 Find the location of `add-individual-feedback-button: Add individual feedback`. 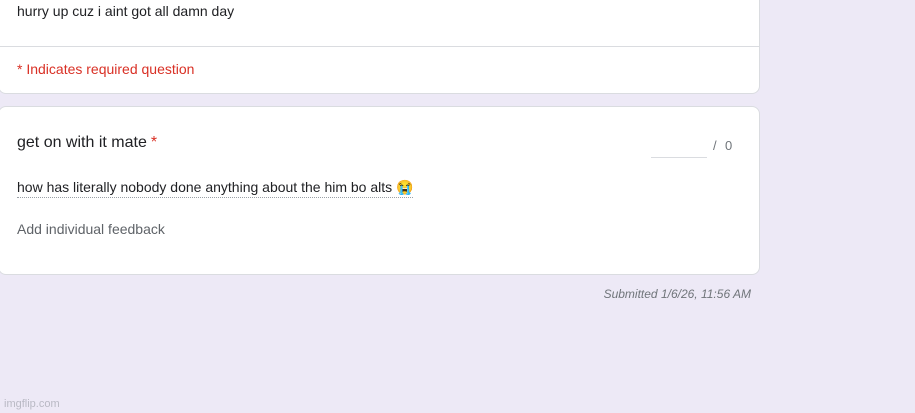

add-individual-feedback-button: Add individual feedback is located at coordinates (91, 229).